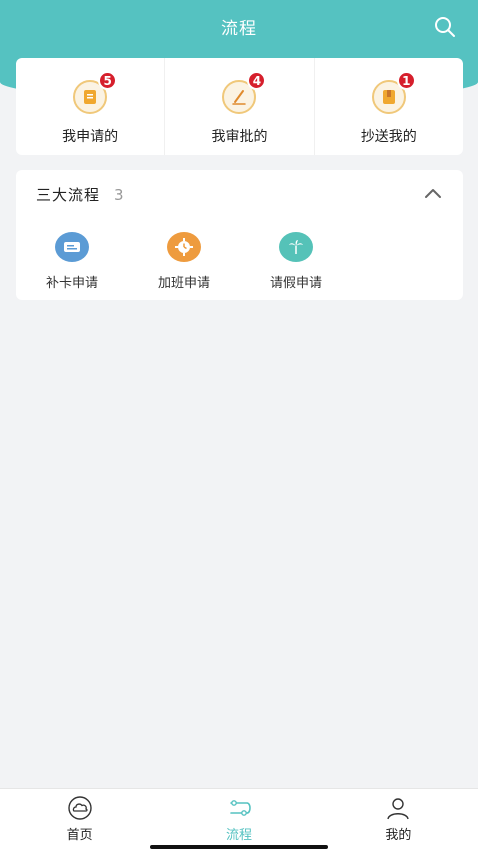 This screenshot has height=850, width=478. Describe the element at coordinates (406, 80) in the screenshot. I see `badge-count: 1` at that location.